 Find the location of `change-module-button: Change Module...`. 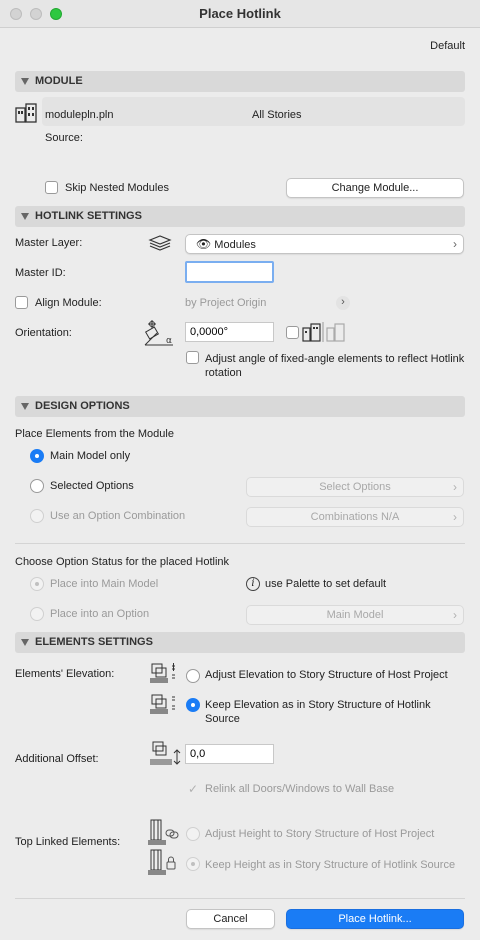

change-module-button: Change Module... is located at coordinates (375, 188).